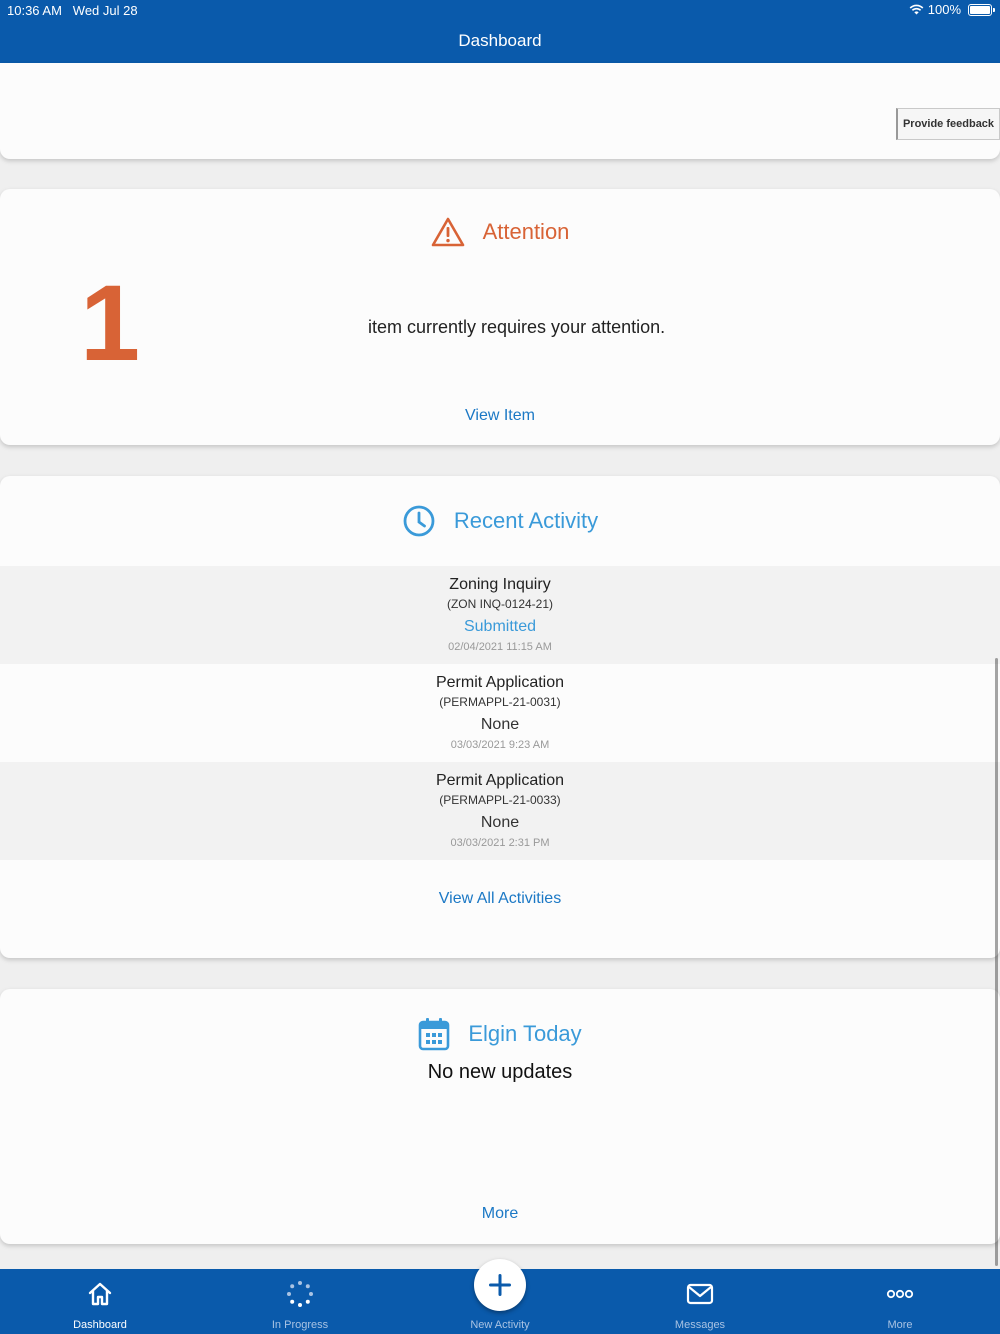  Describe the element at coordinates (517, 327) in the screenshot. I see `attention-message: item currently requires your attention.` at that location.